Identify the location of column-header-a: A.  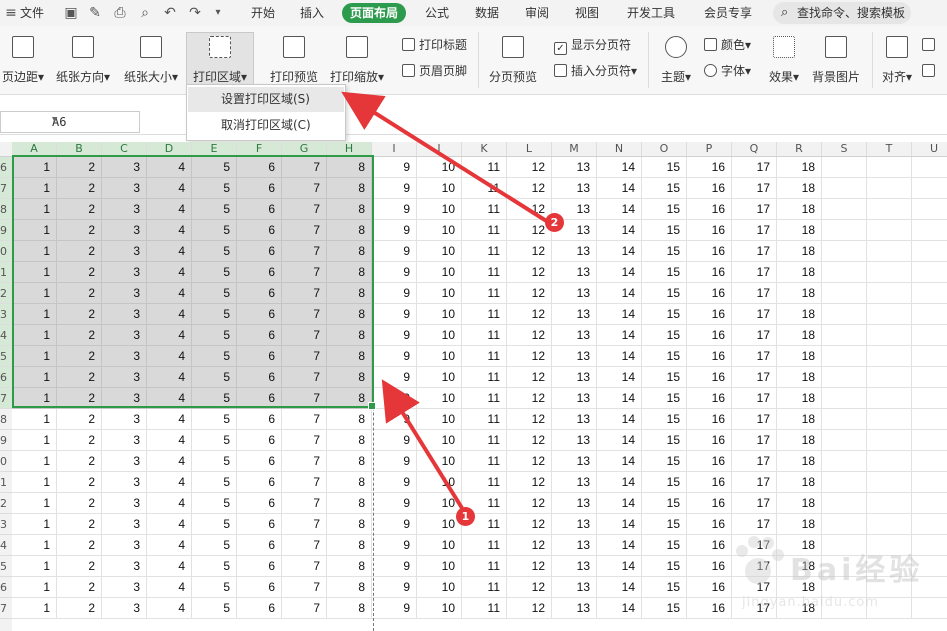
(34, 149).